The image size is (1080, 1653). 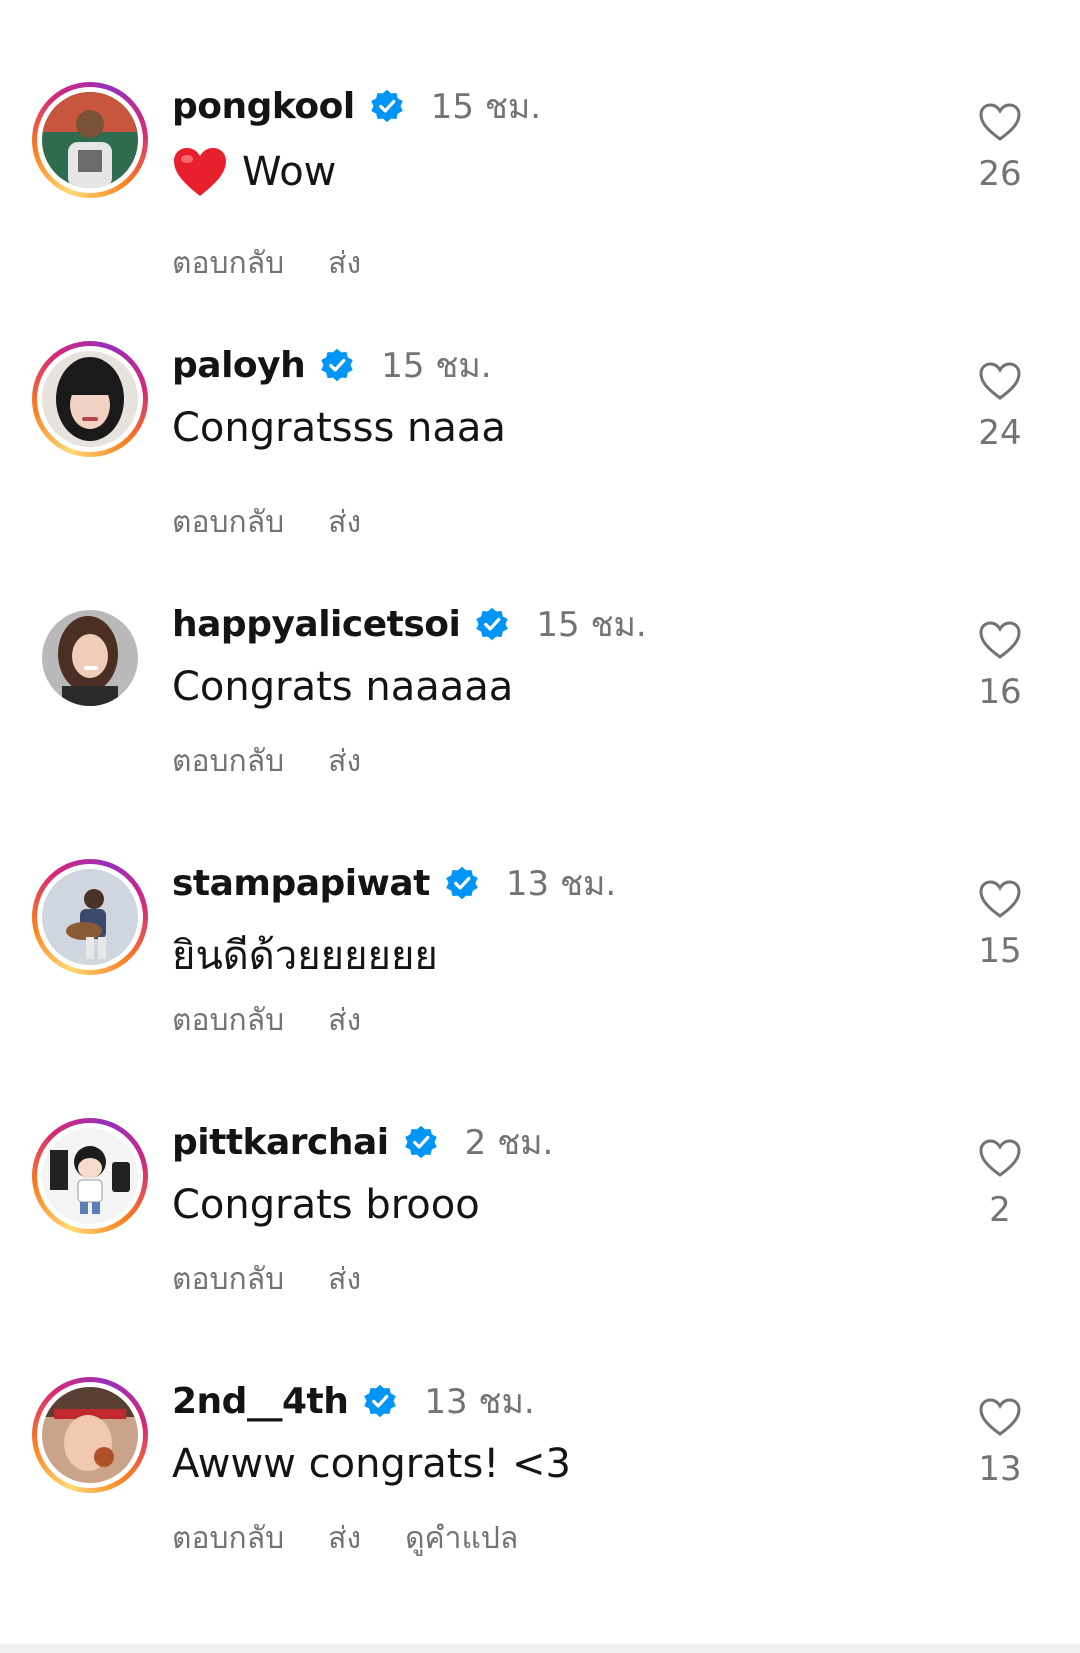 I want to click on comment-text: Awww congrats! <3, so click(x=371, y=1464).